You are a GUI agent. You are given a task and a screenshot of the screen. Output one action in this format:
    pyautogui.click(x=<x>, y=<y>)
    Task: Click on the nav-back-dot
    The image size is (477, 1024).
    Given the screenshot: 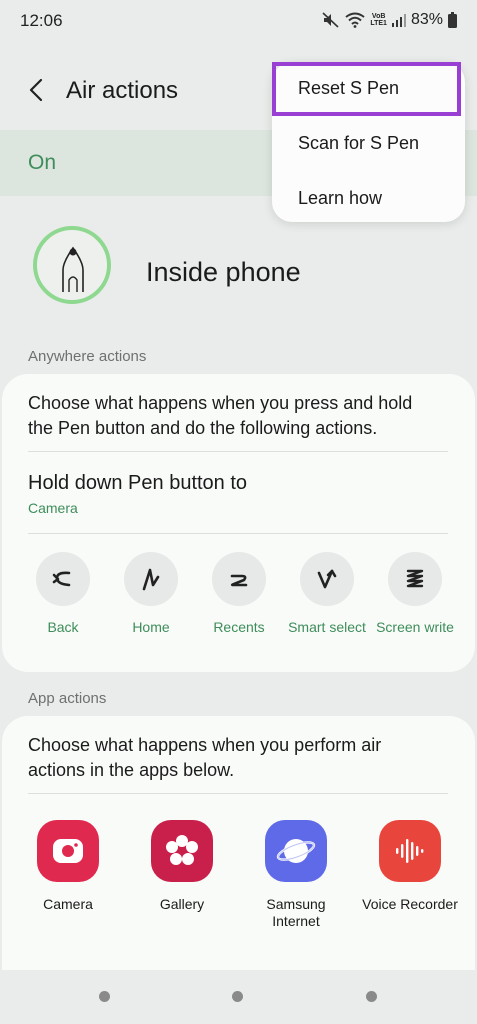 What is the action you would take?
    pyautogui.click(x=371, y=996)
    